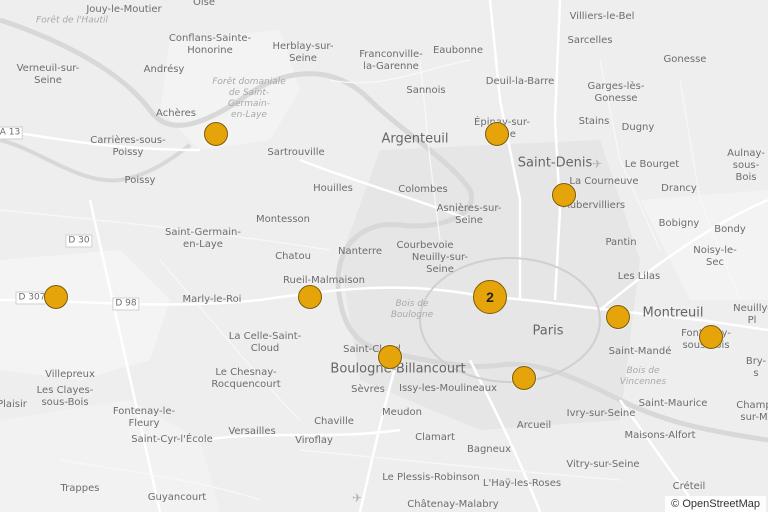  Describe the element at coordinates (490, 297) in the screenshot. I see `cluster-marker: 2` at that location.